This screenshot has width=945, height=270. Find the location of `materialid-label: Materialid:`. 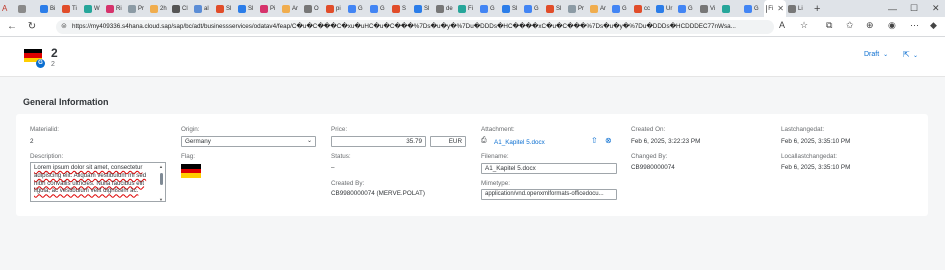

materialid-label: Materialid: is located at coordinates (45, 129).